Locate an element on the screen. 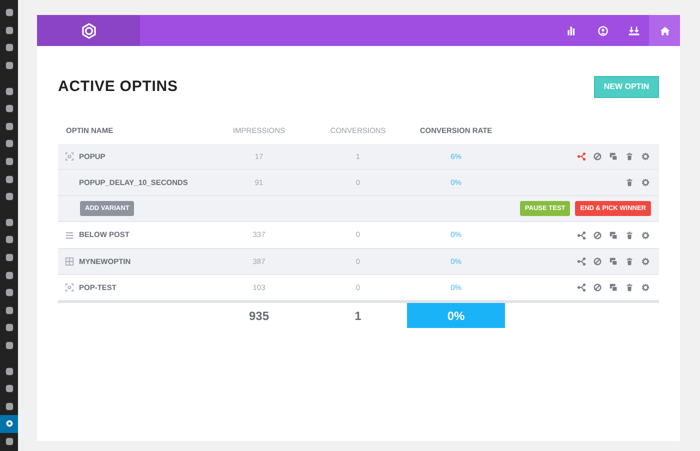  nav-tab is located at coordinates (664, 30).